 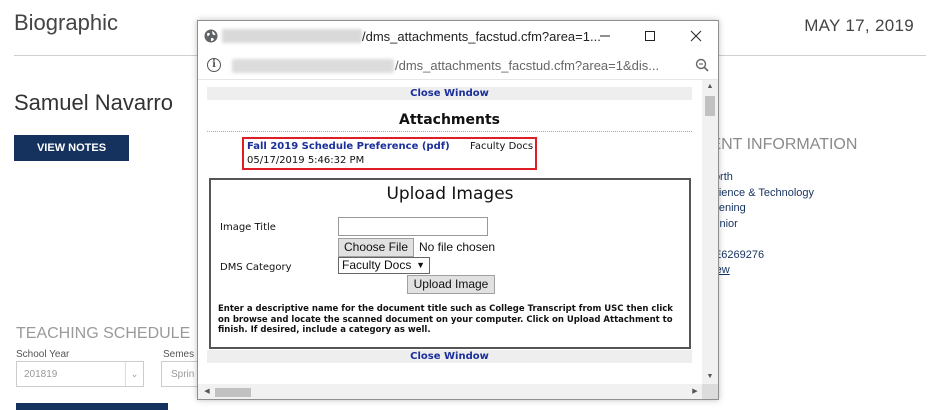 I want to click on zoom-icon, so click(x=702, y=65).